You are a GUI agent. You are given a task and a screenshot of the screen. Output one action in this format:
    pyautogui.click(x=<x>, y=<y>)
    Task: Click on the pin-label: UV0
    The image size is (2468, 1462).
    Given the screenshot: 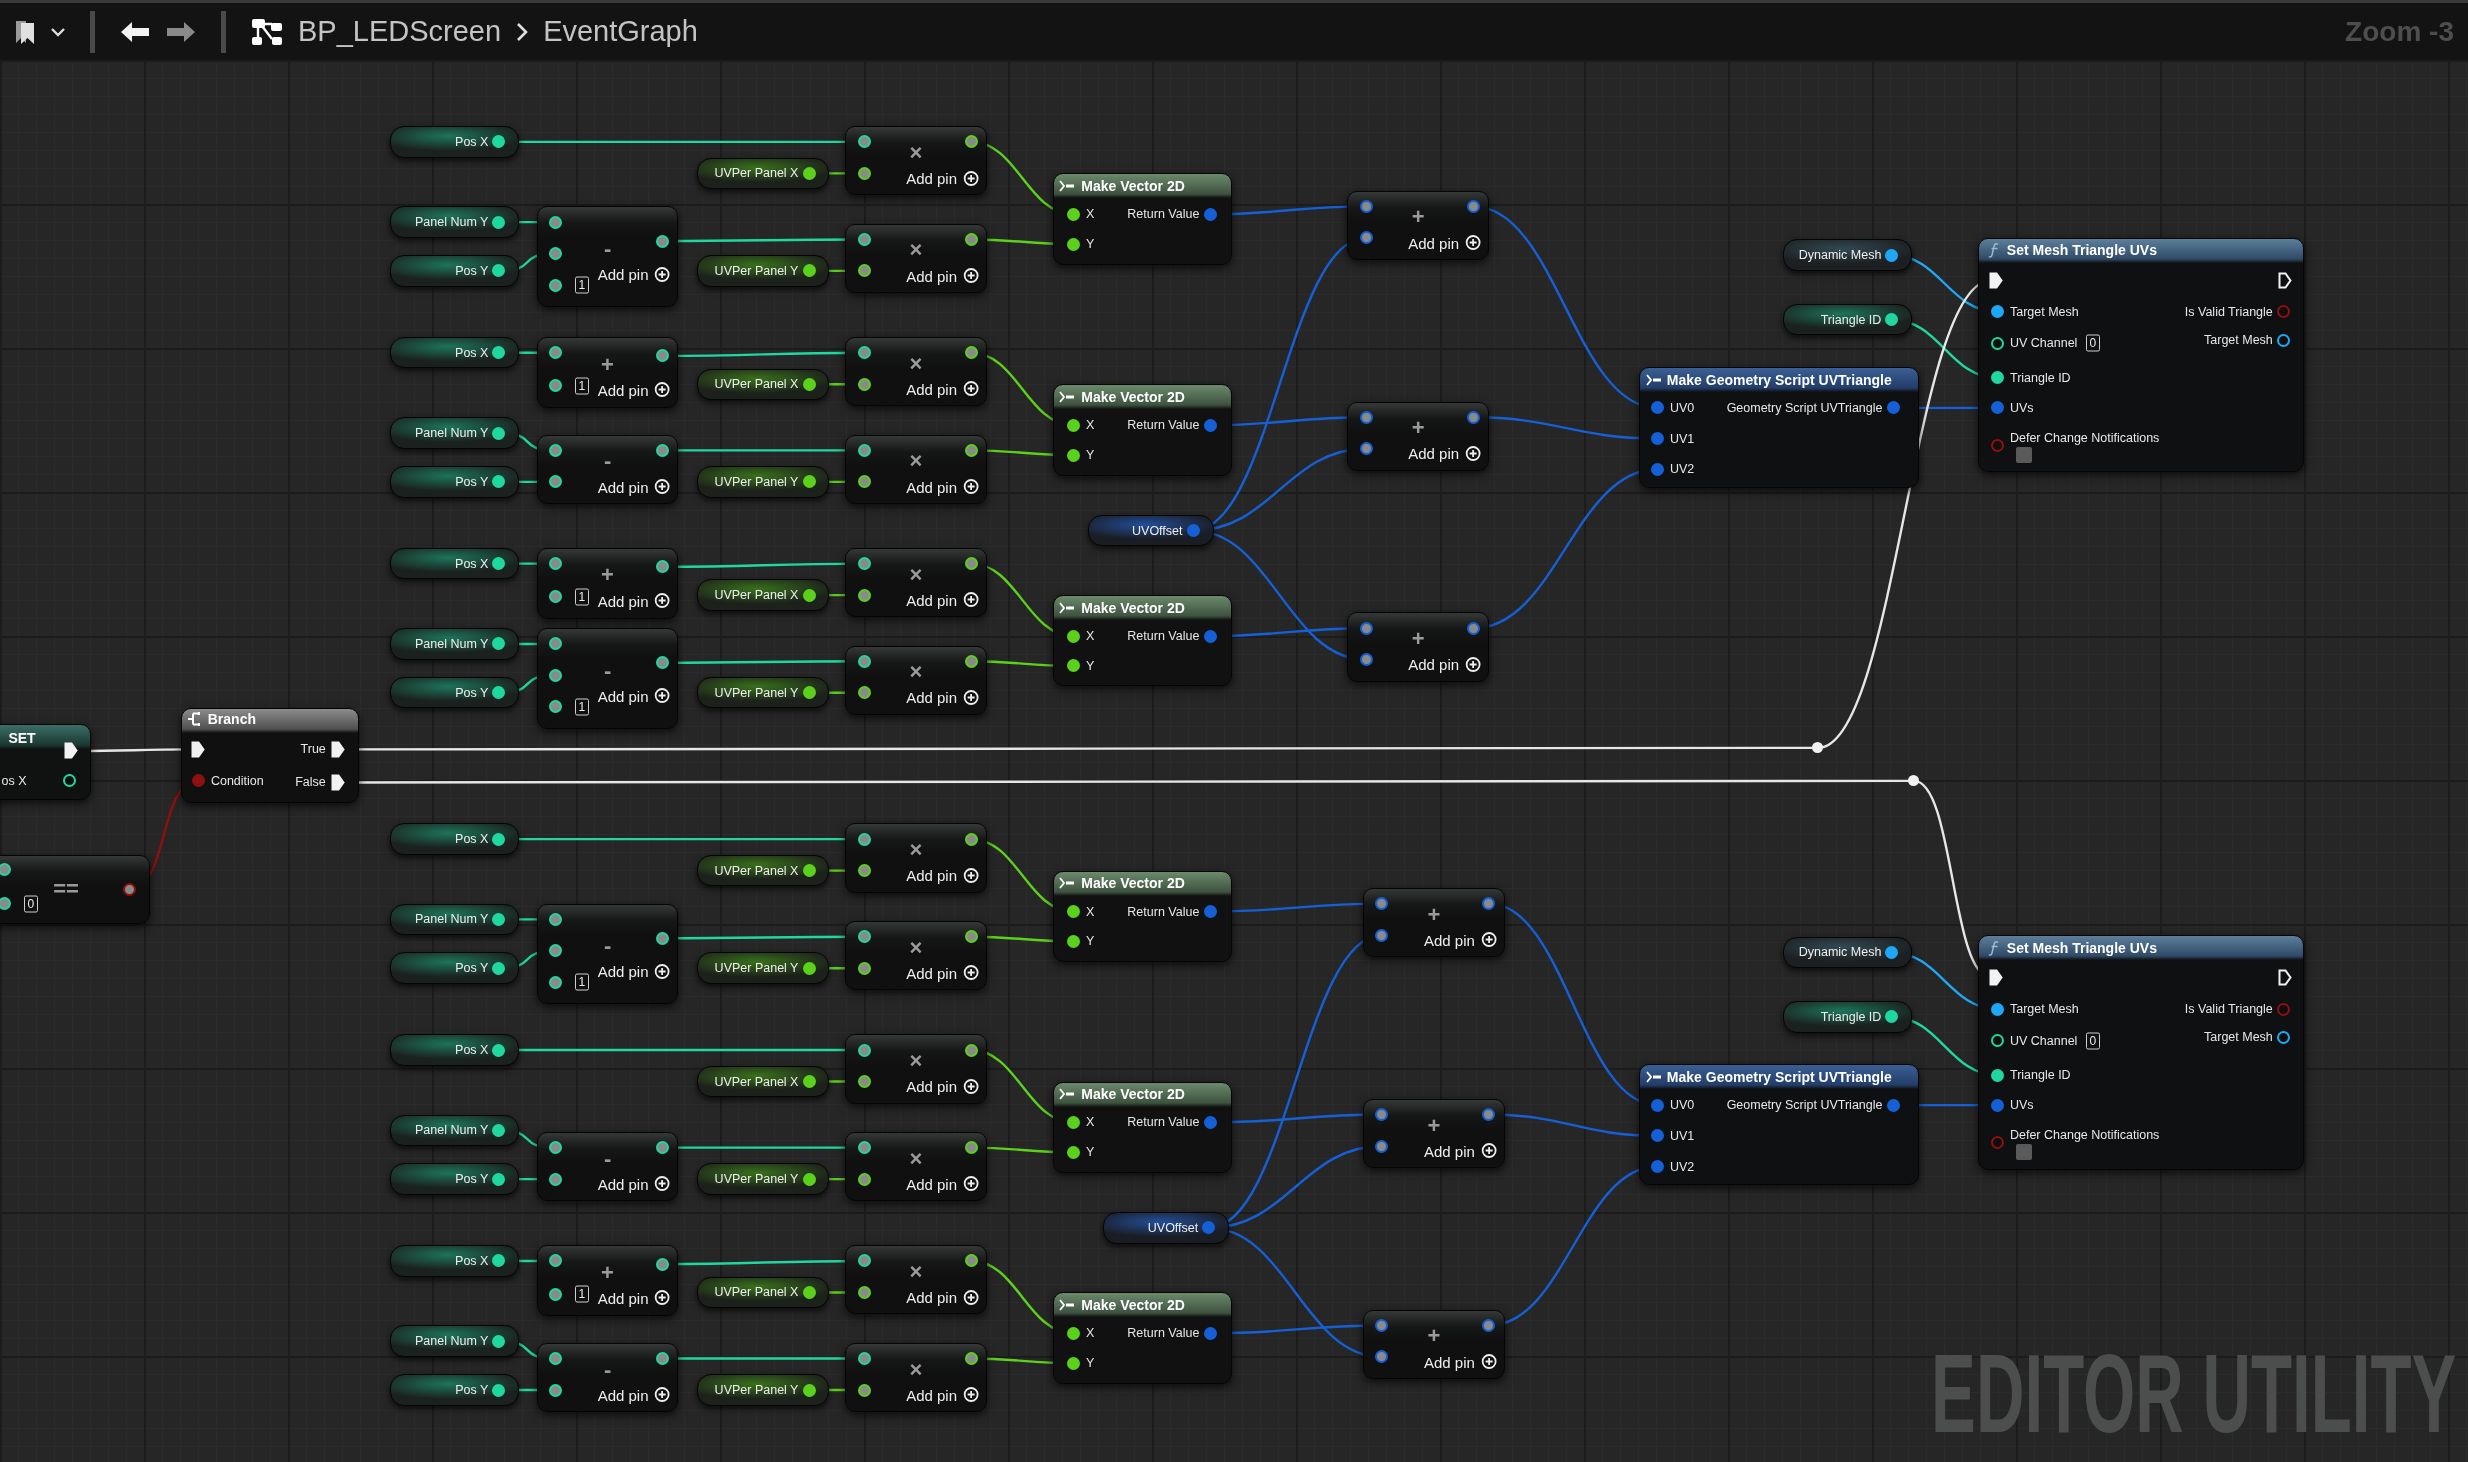 What is the action you would take?
    pyautogui.click(x=1682, y=408)
    